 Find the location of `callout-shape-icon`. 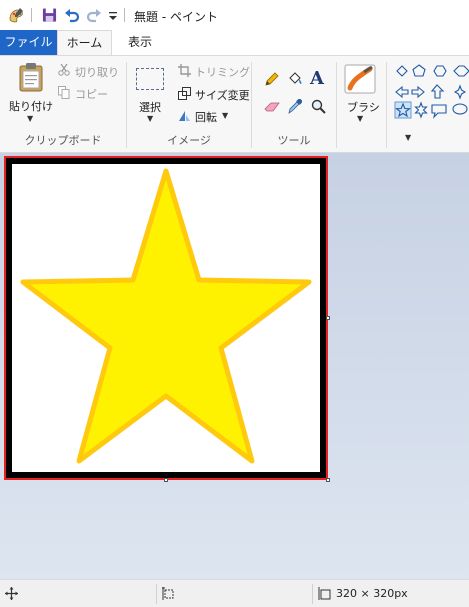

callout-shape-icon is located at coordinates (439, 111).